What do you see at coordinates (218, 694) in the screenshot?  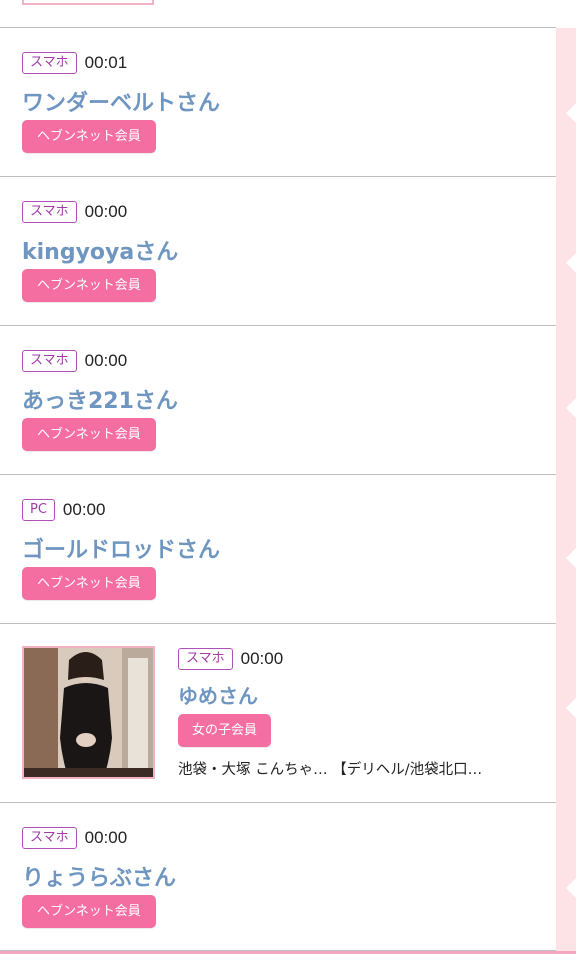 I see `visitor-name-link: ゆめさん` at bounding box center [218, 694].